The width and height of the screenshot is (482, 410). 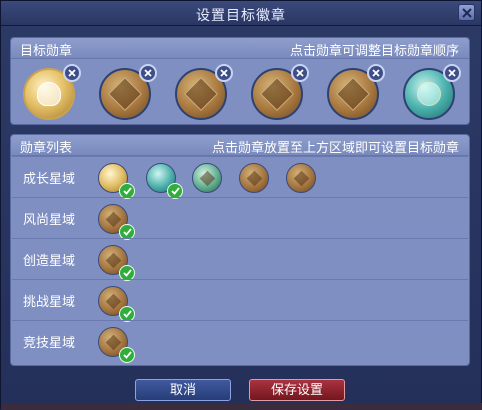 What do you see at coordinates (301, 178) in the screenshot?
I see `bronze-cube-badge-icon` at bounding box center [301, 178].